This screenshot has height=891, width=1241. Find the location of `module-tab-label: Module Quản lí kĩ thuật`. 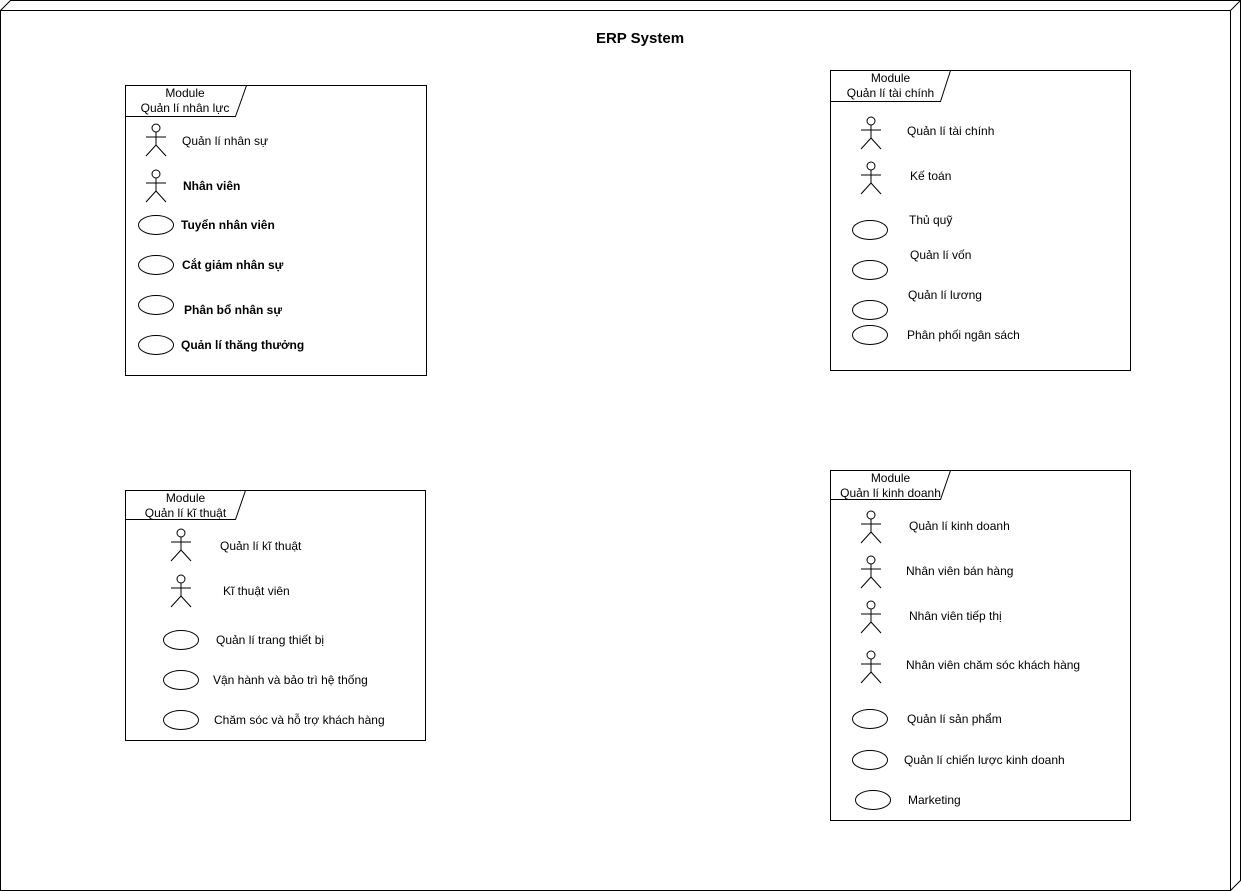

module-tab-label: Module Quản lí kĩ thuật is located at coordinates (185, 506).